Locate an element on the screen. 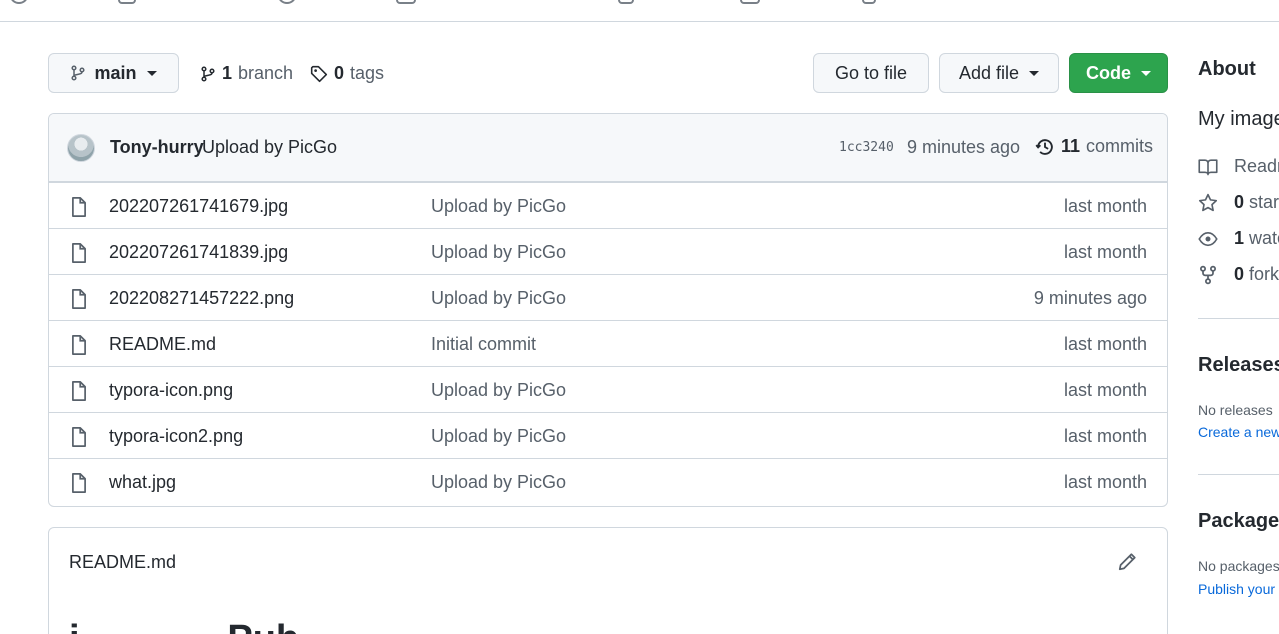 The height and width of the screenshot is (634, 1279). file-name: 202207261741679.jpg is located at coordinates (198, 206).